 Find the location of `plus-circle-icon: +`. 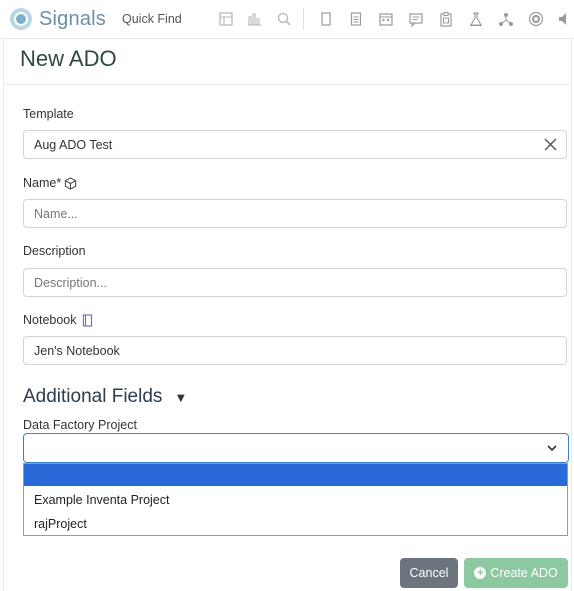

plus-circle-icon: + is located at coordinates (480, 573).